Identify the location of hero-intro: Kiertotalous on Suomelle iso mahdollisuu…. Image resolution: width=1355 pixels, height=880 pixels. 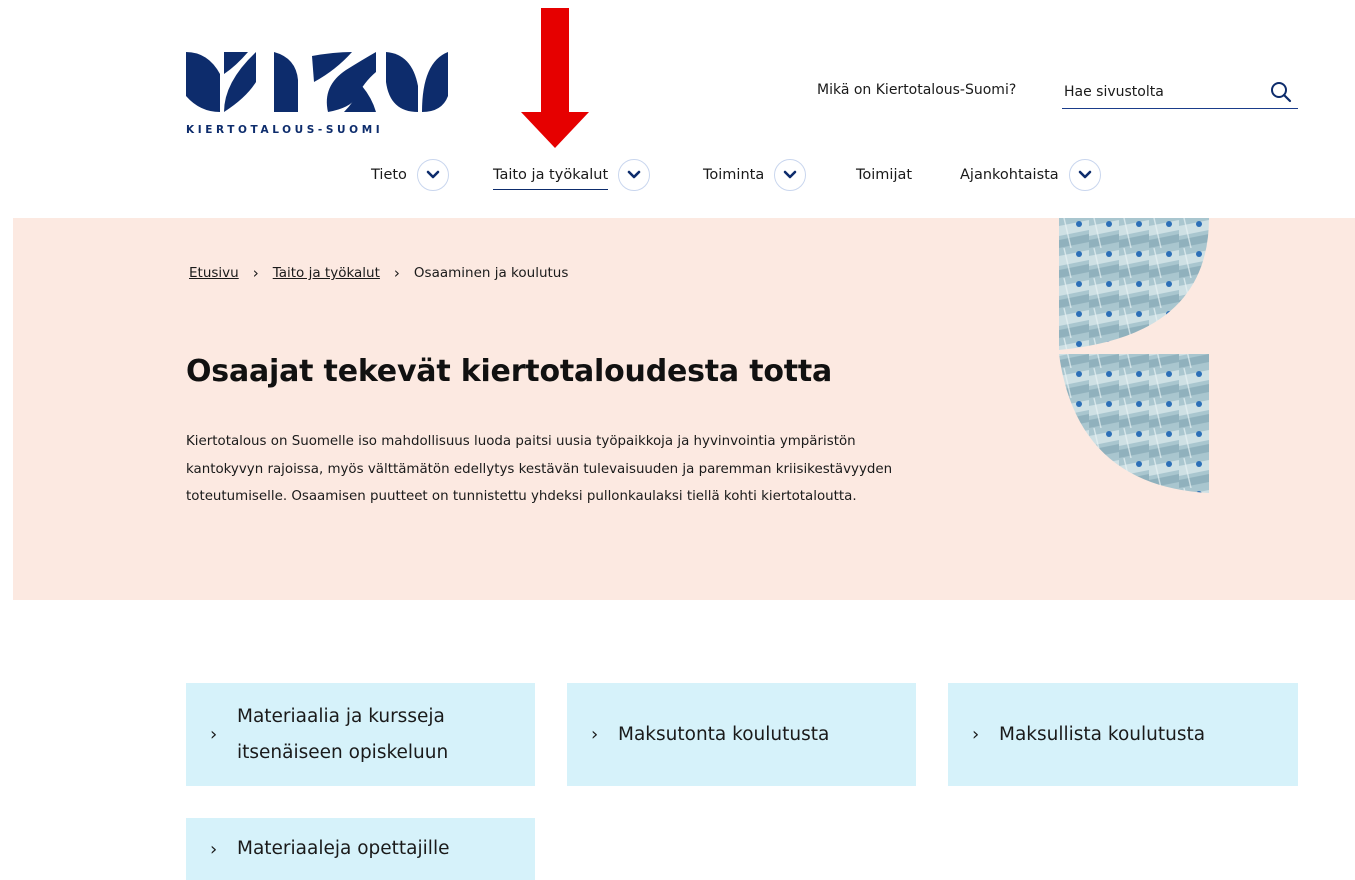
(539, 469).